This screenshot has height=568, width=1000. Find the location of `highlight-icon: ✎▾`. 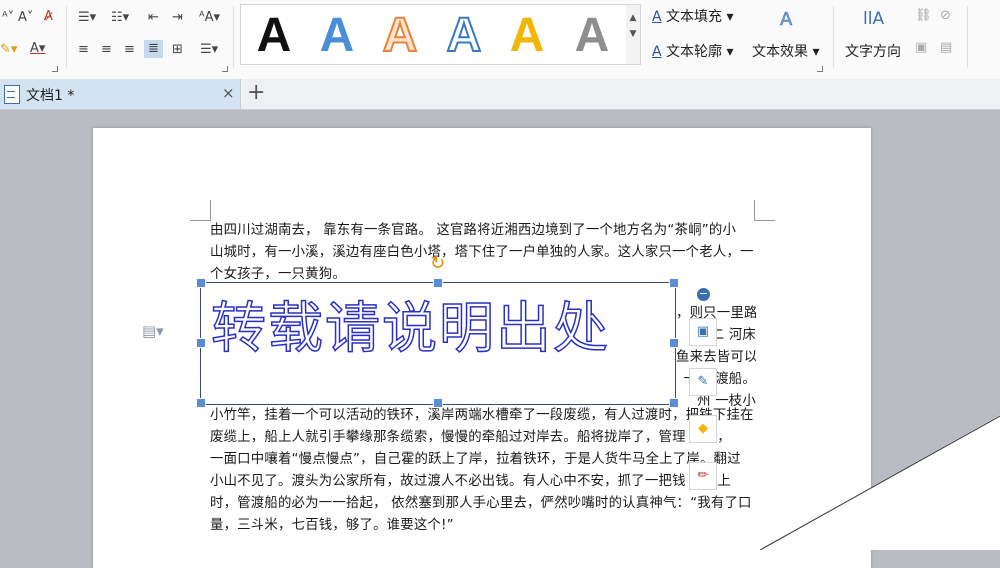

highlight-icon: ✎▾ is located at coordinates (8, 50).